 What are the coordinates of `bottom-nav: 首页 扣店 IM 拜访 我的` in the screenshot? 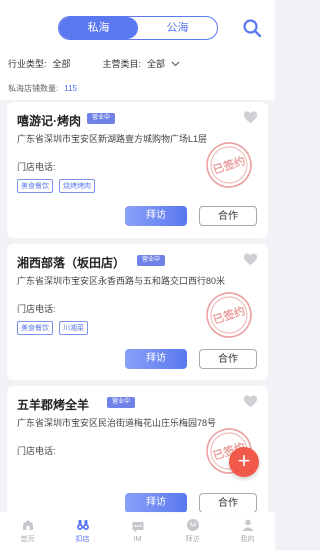 It's located at (137, 531).